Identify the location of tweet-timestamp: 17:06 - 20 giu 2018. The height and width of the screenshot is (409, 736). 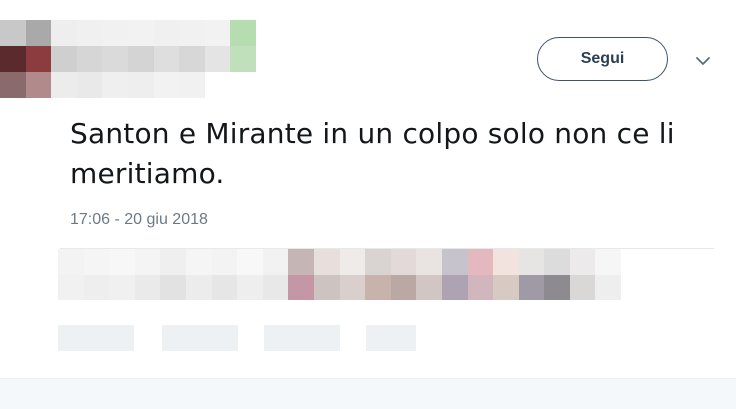
(139, 220).